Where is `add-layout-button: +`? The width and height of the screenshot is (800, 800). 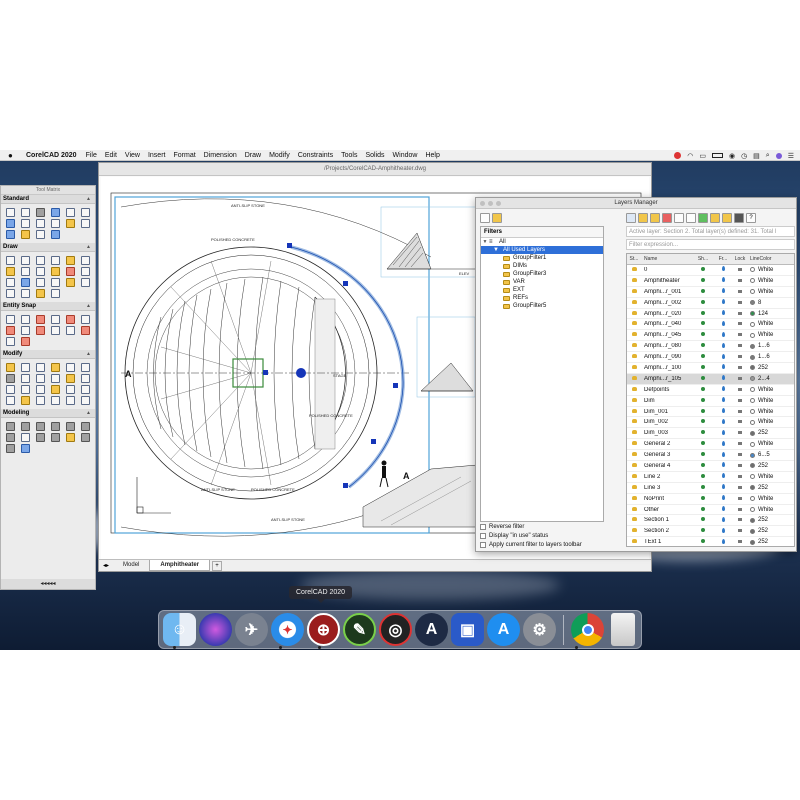 add-layout-button: + is located at coordinates (217, 565).